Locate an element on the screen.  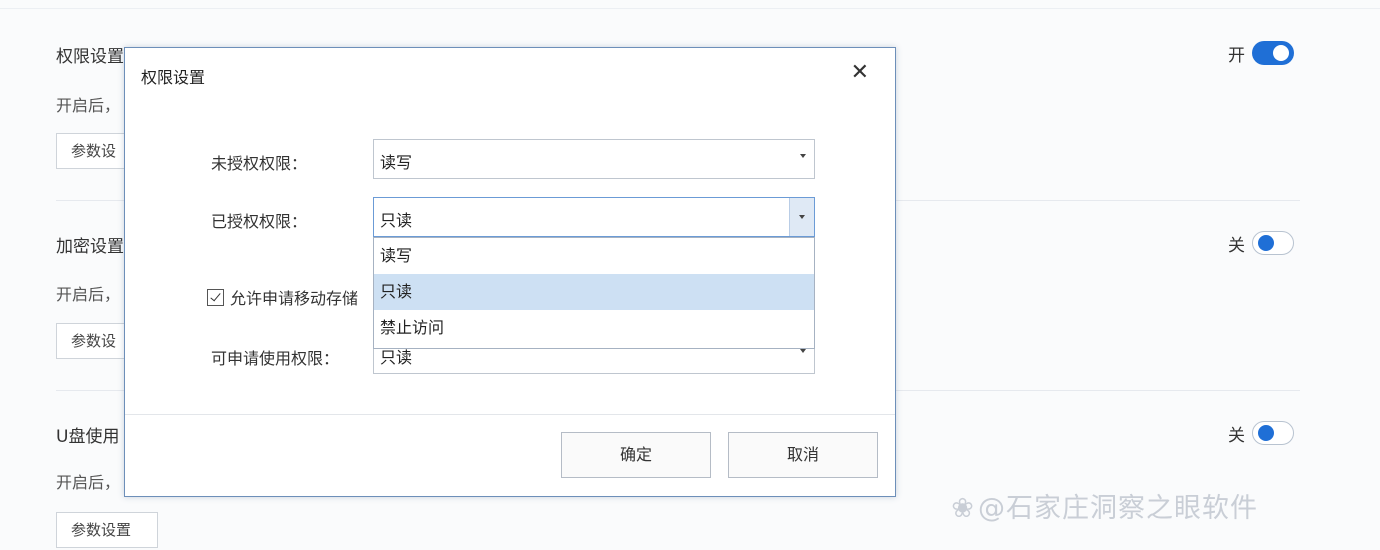
ok-button: 确定 is located at coordinates (636, 455).